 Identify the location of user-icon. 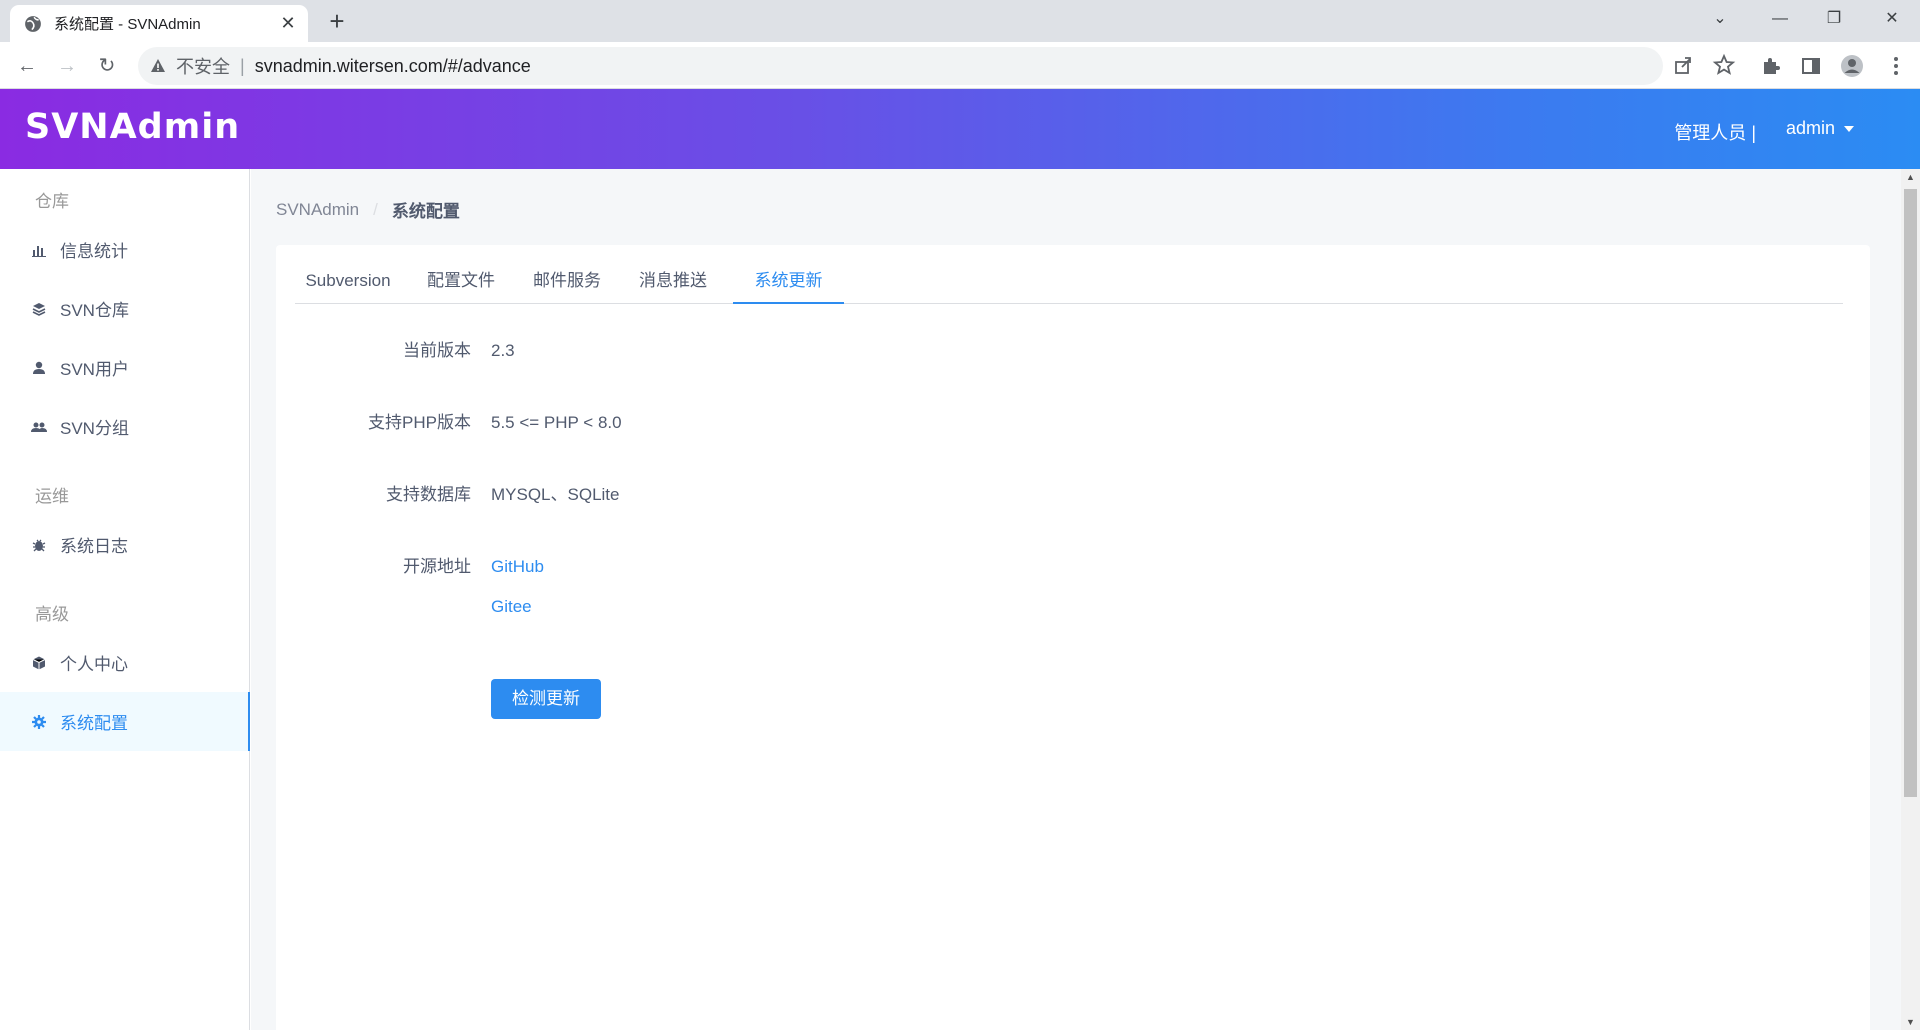
(39, 368).